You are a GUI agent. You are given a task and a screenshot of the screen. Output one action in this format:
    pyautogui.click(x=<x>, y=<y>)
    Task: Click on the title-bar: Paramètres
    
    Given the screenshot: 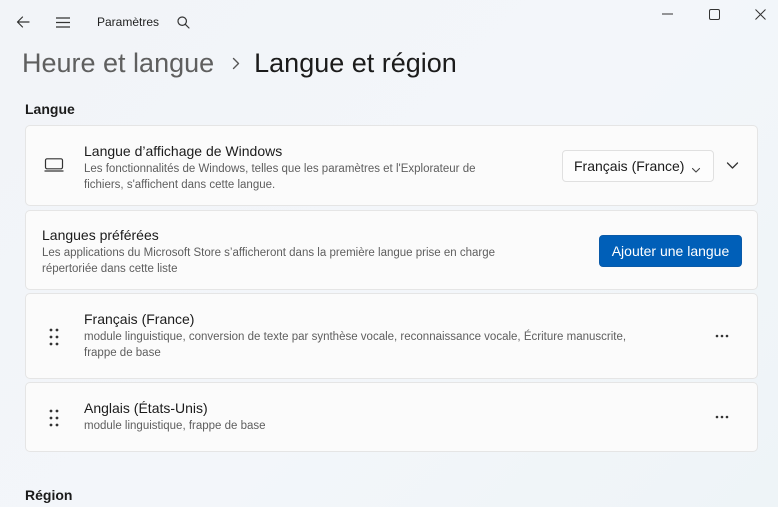 What is the action you would take?
    pyautogui.click(x=389, y=22)
    